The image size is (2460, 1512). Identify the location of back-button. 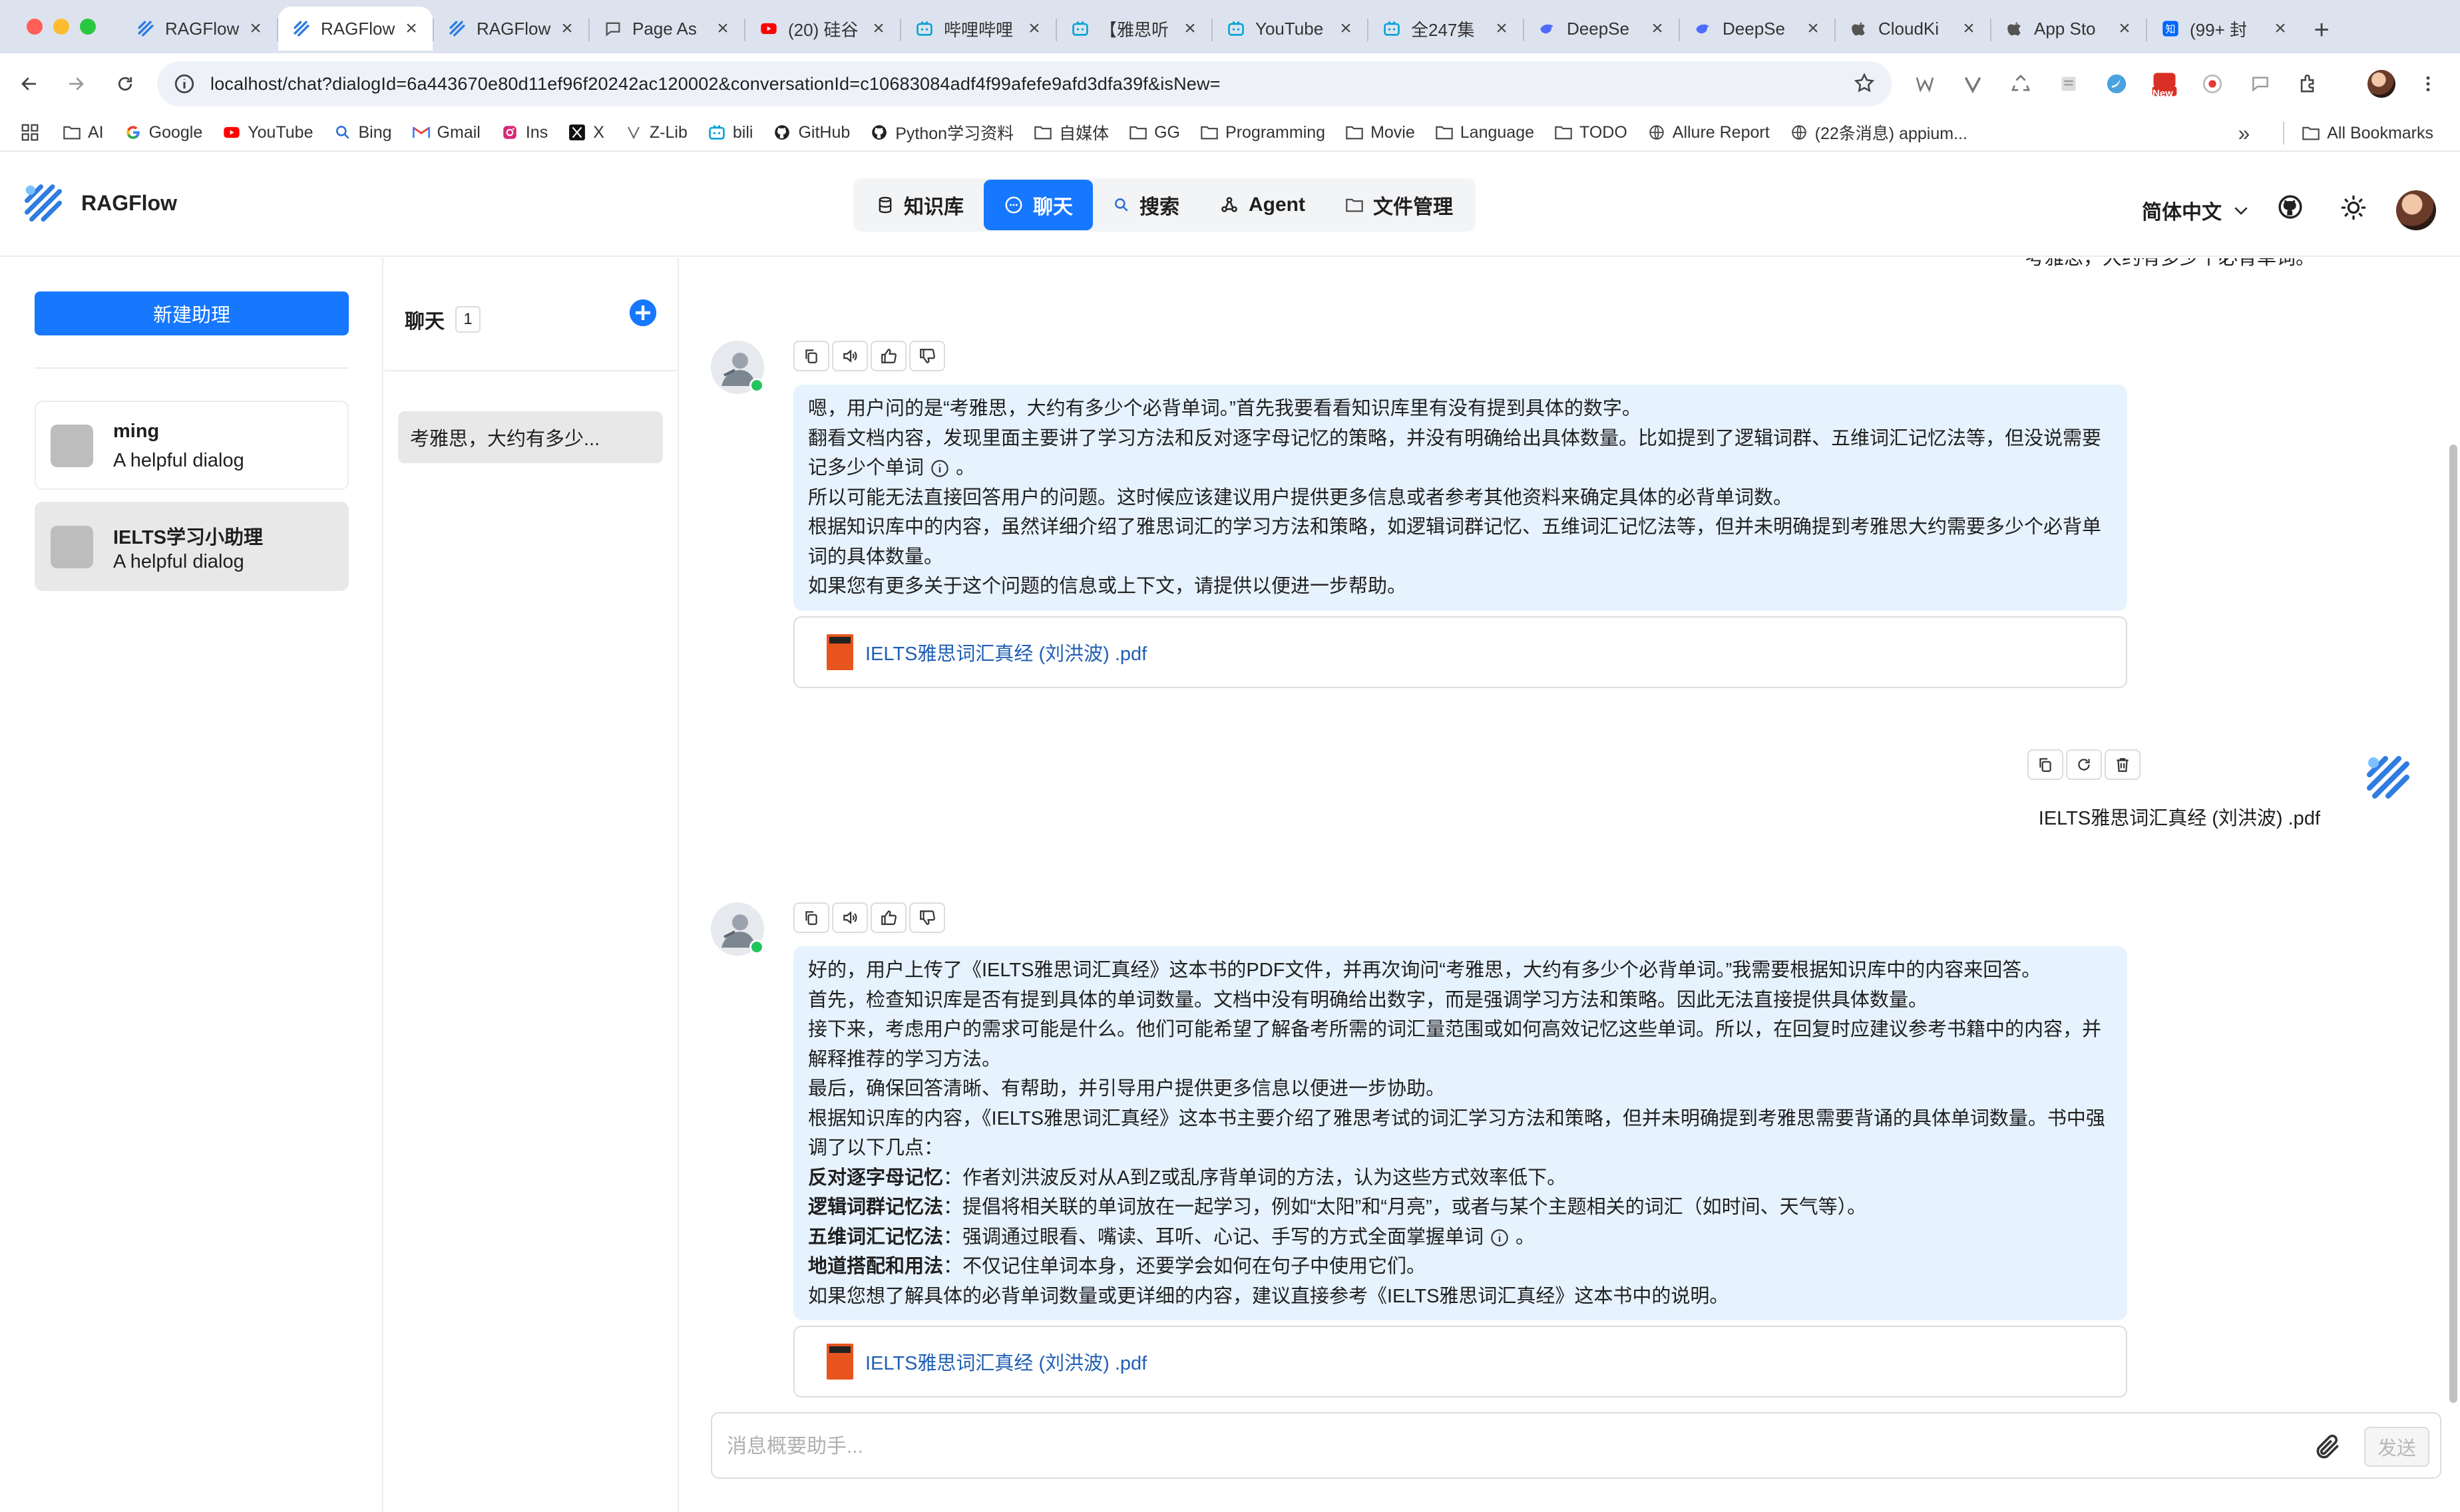
(29, 84).